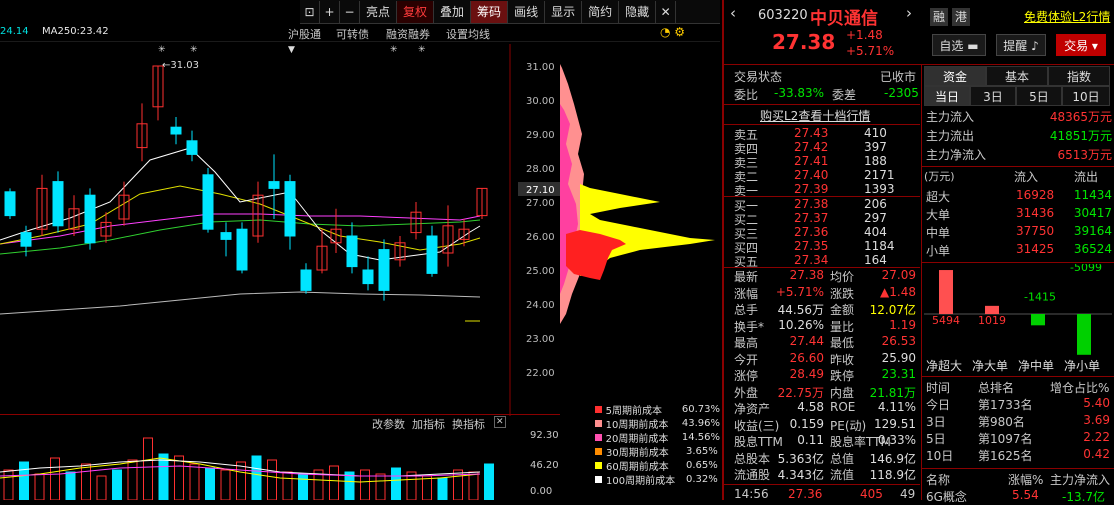  Describe the element at coordinates (733, 13) in the screenshot. I see `chevron-left-icon: ‹` at that location.